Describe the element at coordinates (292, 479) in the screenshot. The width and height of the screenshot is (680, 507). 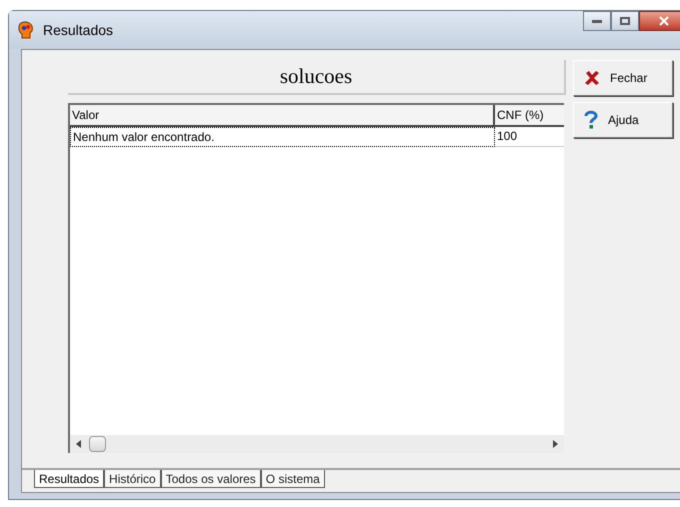
I see `tab: O sistema` at that location.